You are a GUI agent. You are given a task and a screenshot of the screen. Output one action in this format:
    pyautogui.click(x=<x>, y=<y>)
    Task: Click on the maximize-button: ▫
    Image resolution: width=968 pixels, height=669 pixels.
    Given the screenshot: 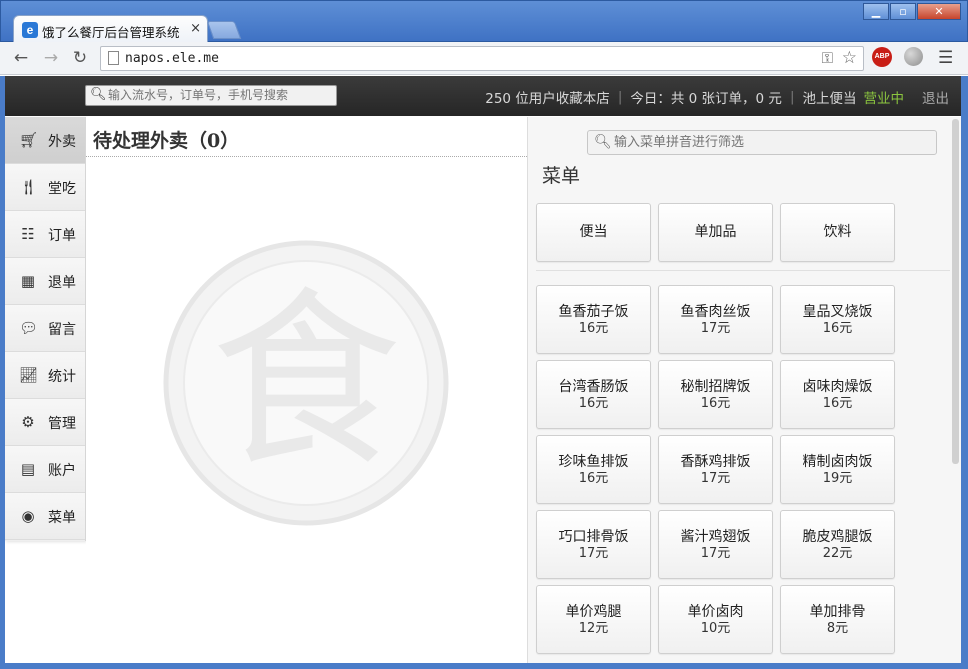 What is the action you would take?
    pyautogui.click(x=903, y=11)
    